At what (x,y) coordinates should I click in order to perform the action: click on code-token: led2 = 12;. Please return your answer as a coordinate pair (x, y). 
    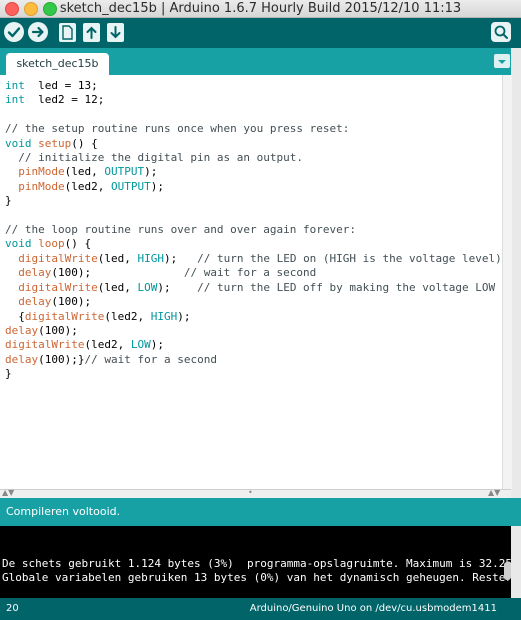
    Looking at the image, I should click on (64, 100).